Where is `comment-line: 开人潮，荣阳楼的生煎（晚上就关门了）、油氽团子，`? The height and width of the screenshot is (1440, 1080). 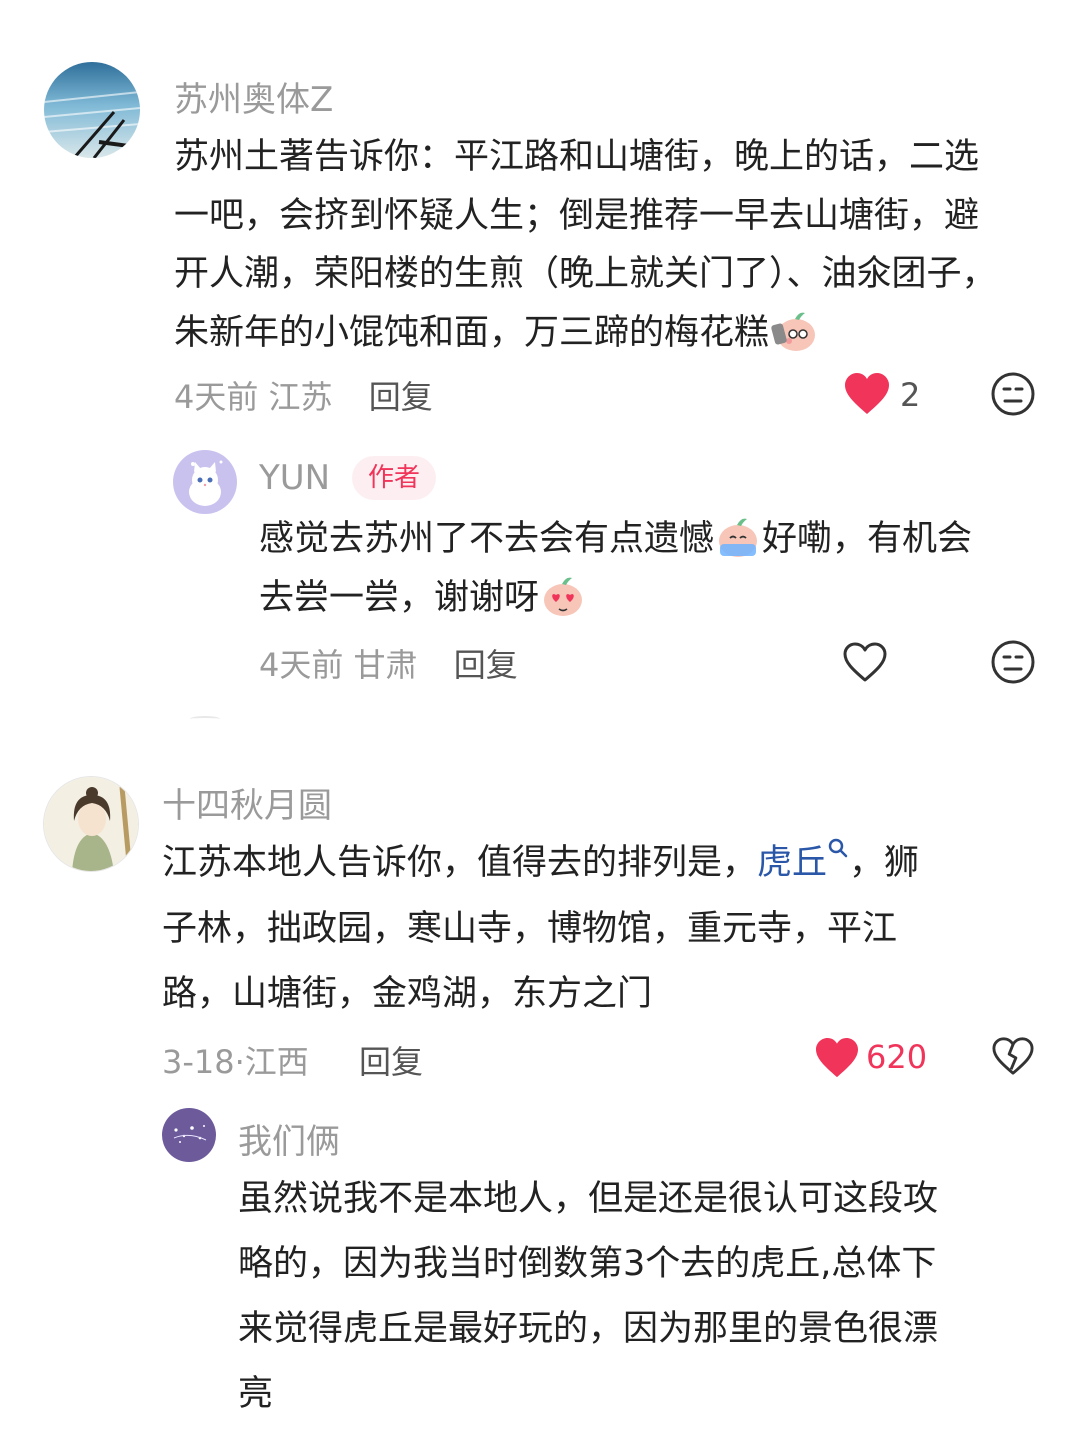
comment-line: 开人潮，荣阳楼的生煎（晚上就关门了）、油氽团子， is located at coordinates (585, 274).